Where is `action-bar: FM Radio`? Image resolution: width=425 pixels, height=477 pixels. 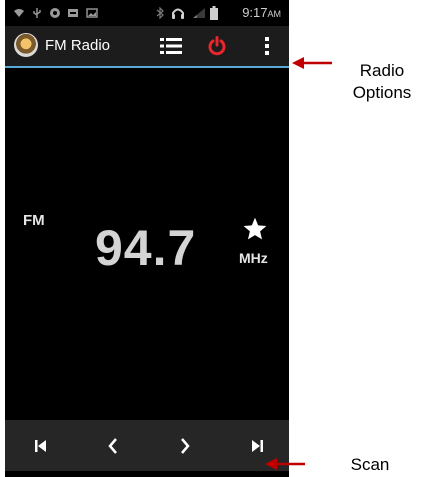
action-bar: FM Radio is located at coordinates (147, 47).